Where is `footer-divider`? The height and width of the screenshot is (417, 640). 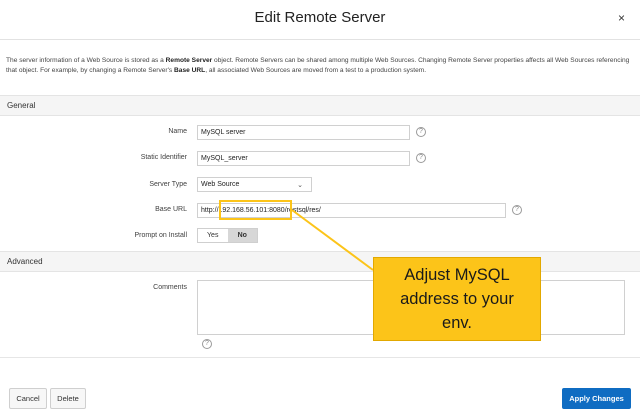
footer-divider is located at coordinates (320, 357).